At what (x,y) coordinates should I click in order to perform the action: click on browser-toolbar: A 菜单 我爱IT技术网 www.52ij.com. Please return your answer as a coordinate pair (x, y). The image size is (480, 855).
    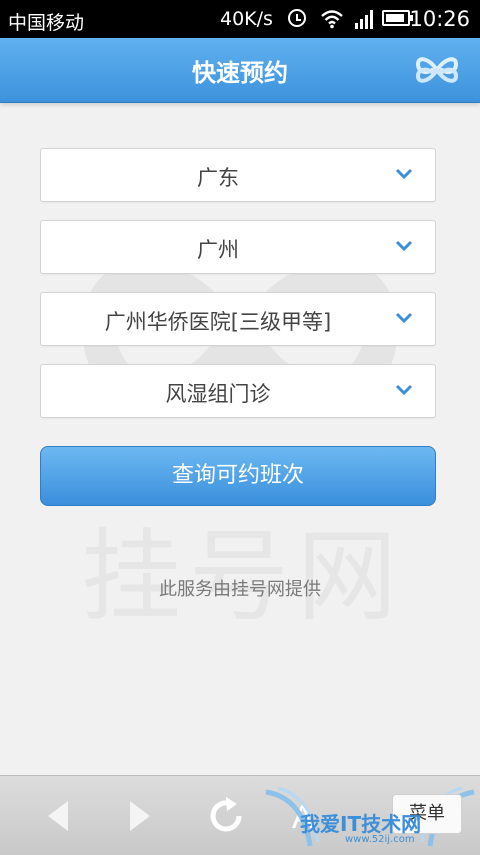
    Looking at the image, I should click on (240, 815).